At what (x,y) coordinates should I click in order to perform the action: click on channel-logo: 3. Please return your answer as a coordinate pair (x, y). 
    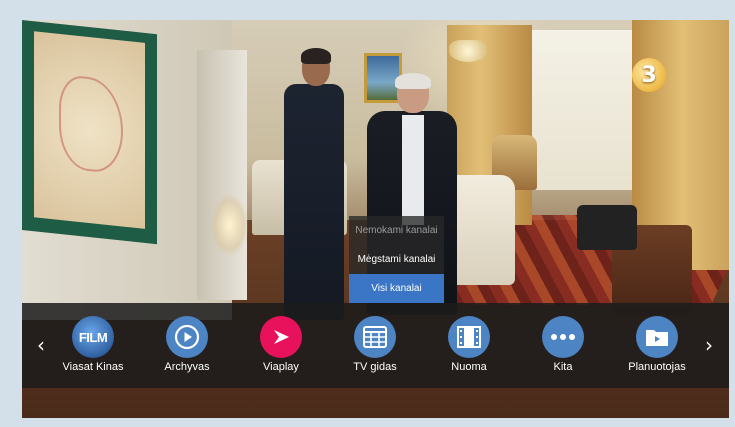
    Looking at the image, I should click on (649, 75).